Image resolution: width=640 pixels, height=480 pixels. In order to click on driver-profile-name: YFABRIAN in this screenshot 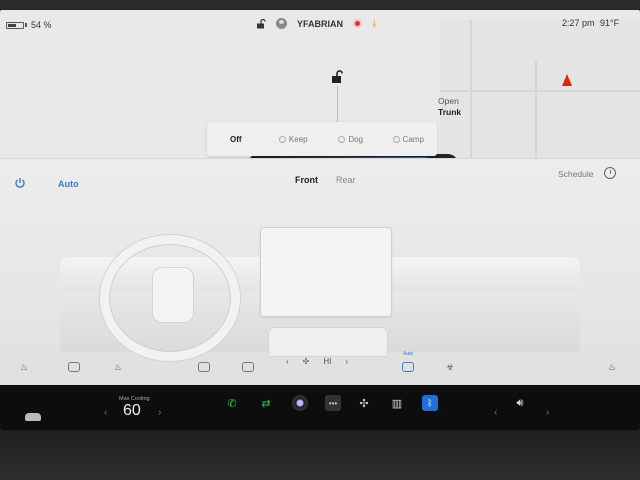, I will do `click(320, 24)`.